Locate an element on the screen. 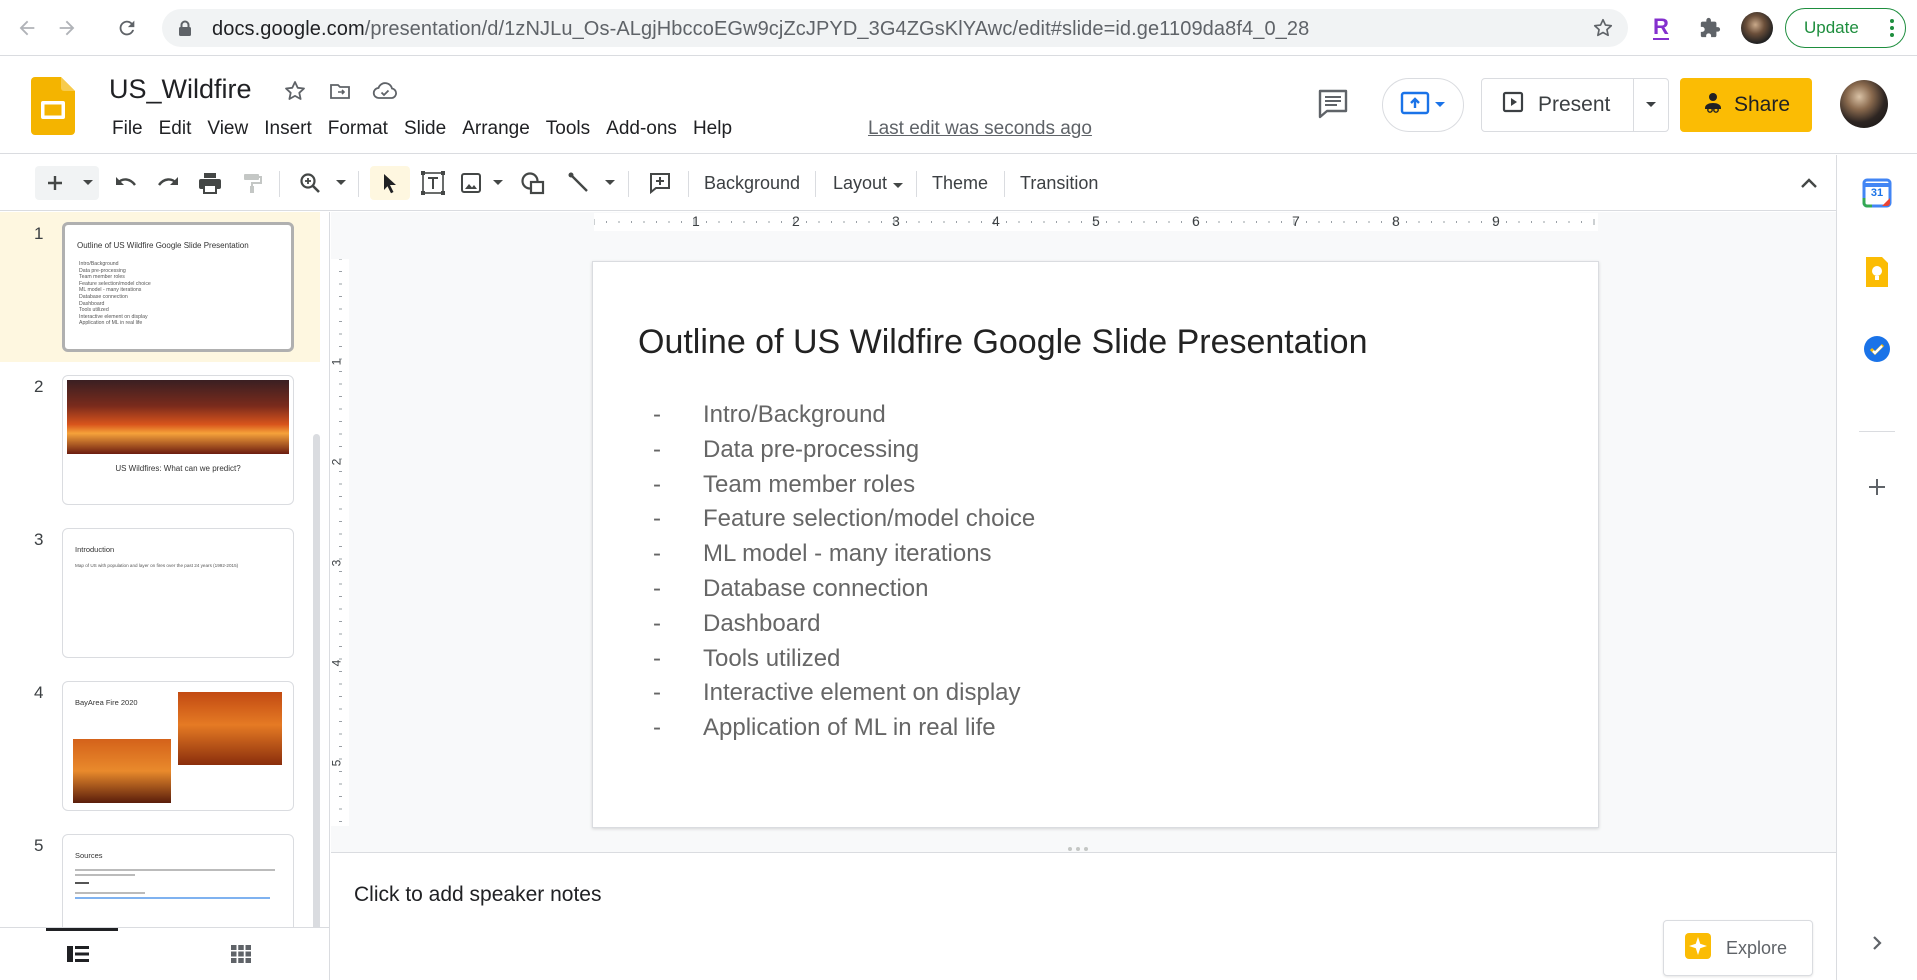 The height and width of the screenshot is (980, 1917). menu-help: Help is located at coordinates (712, 129).